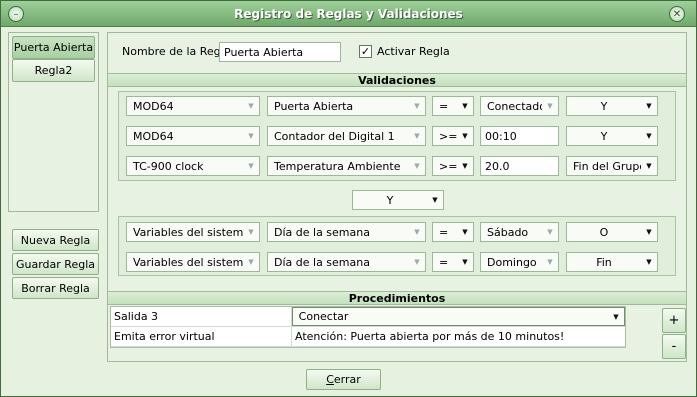  Describe the element at coordinates (201, 336) in the screenshot. I see `procedure-target: Emita error virtual` at that location.